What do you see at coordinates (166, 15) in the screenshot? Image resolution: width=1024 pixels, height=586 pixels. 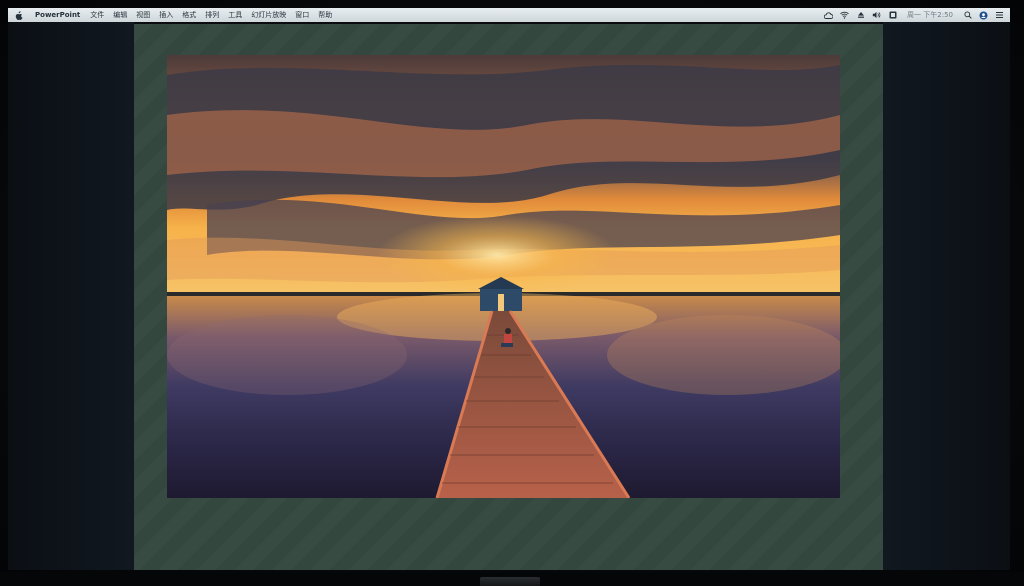 I see `menu-insert: 插入` at bounding box center [166, 15].